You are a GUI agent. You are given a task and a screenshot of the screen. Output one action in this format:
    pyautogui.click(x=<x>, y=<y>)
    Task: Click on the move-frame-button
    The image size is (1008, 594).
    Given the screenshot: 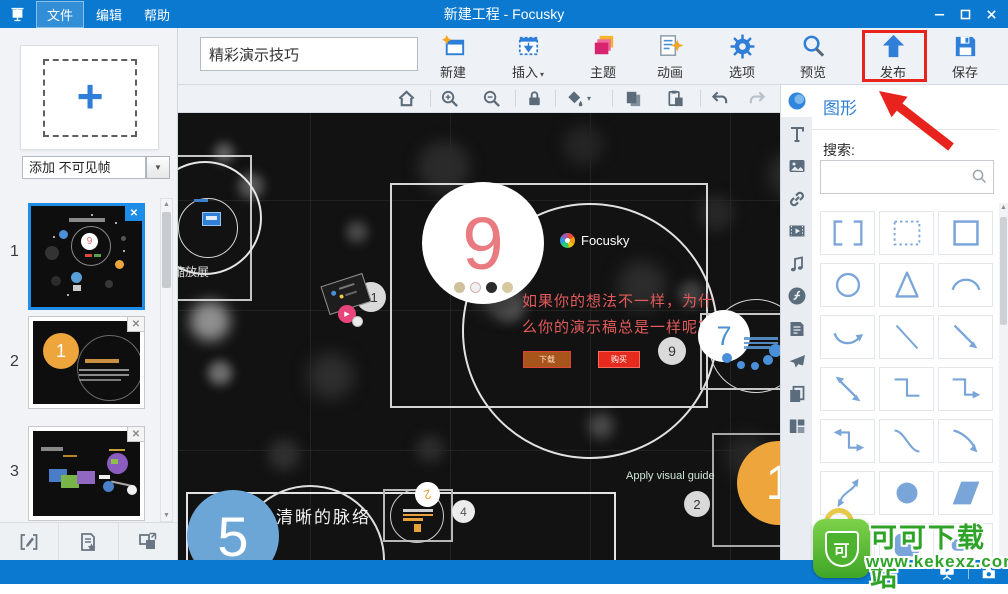 What is the action you would take?
    pyautogui.click(x=148, y=542)
    